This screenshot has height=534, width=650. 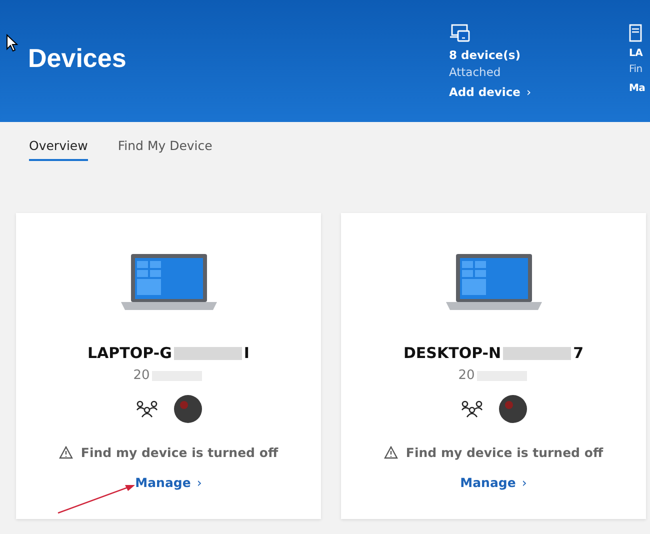 What do you see at coordinates (168, 353) in the screenshot?
I see `device-name: LAPTOP-G I` at bounding box center [168, 353].